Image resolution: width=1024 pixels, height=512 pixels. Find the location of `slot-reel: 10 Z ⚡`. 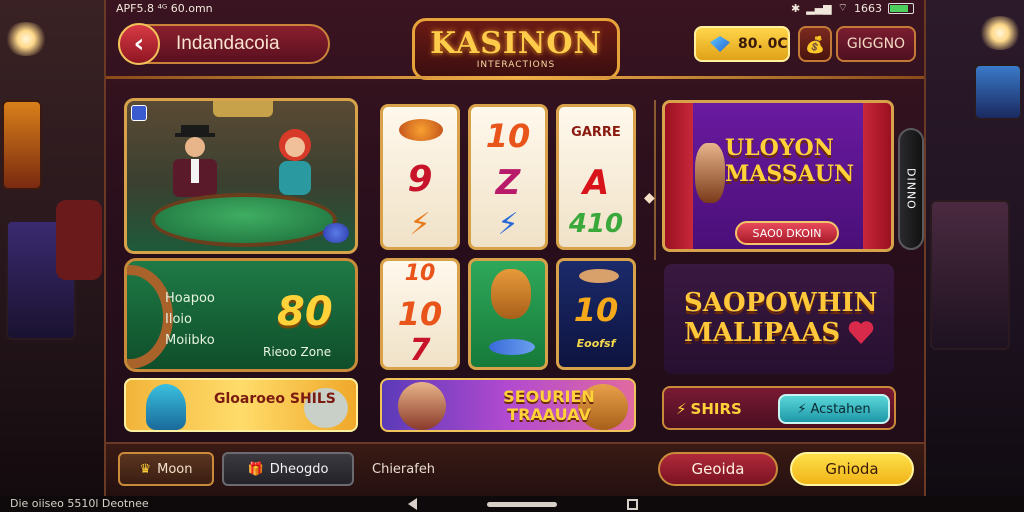

slot-reel: 10 Z ⚡ is located at coordinates (508, 177).